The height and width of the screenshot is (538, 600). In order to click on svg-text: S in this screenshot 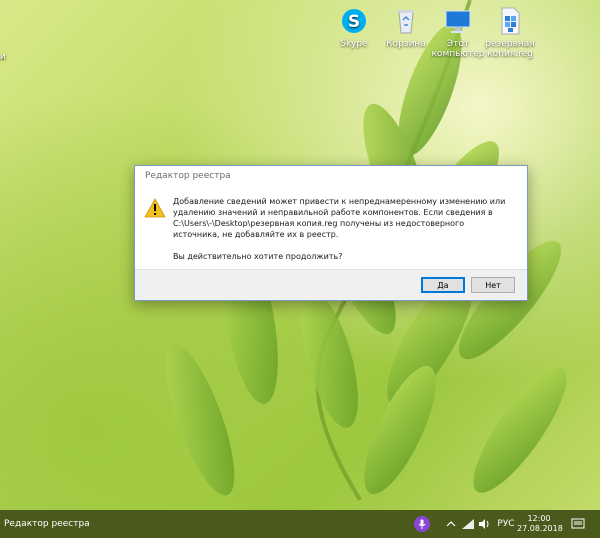, I will do `click(354, 22)`.